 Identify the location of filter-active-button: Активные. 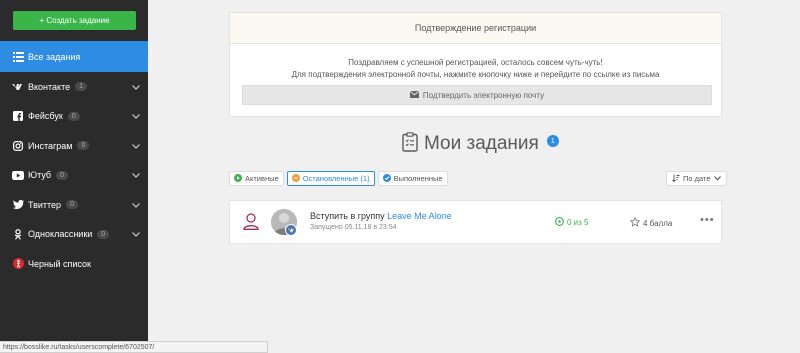
(256, 178).